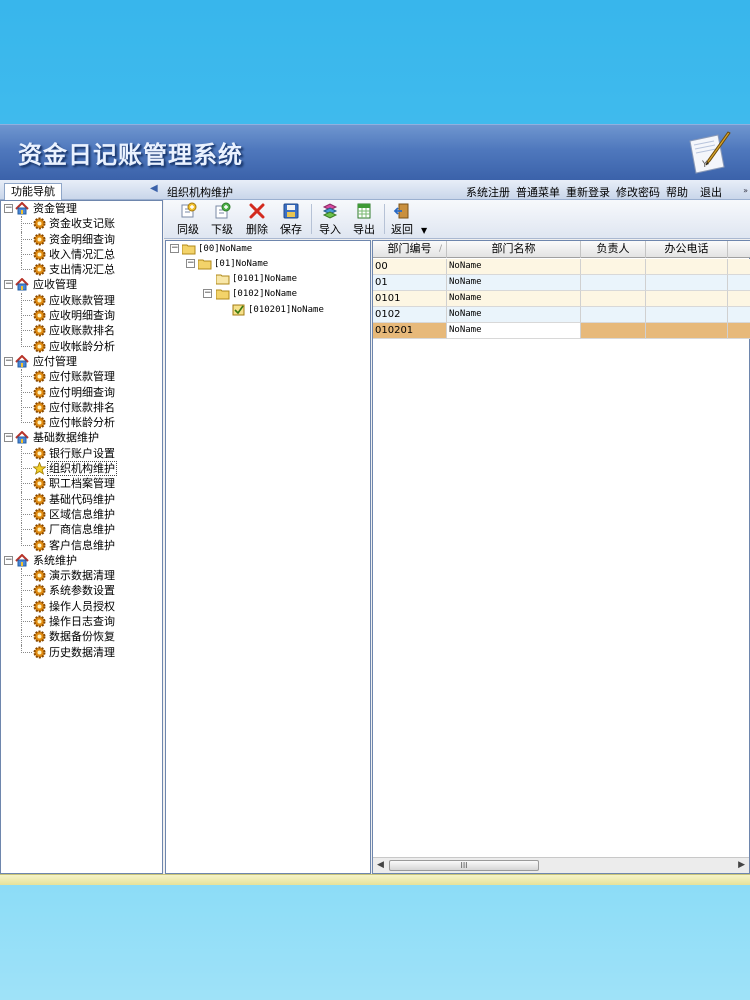 The height and width of the screenshot is (1000, 750). Describe the element at coordinates (33, 191) in the screenshot. I see `tab-function-navigation: 功能导航` at that location.